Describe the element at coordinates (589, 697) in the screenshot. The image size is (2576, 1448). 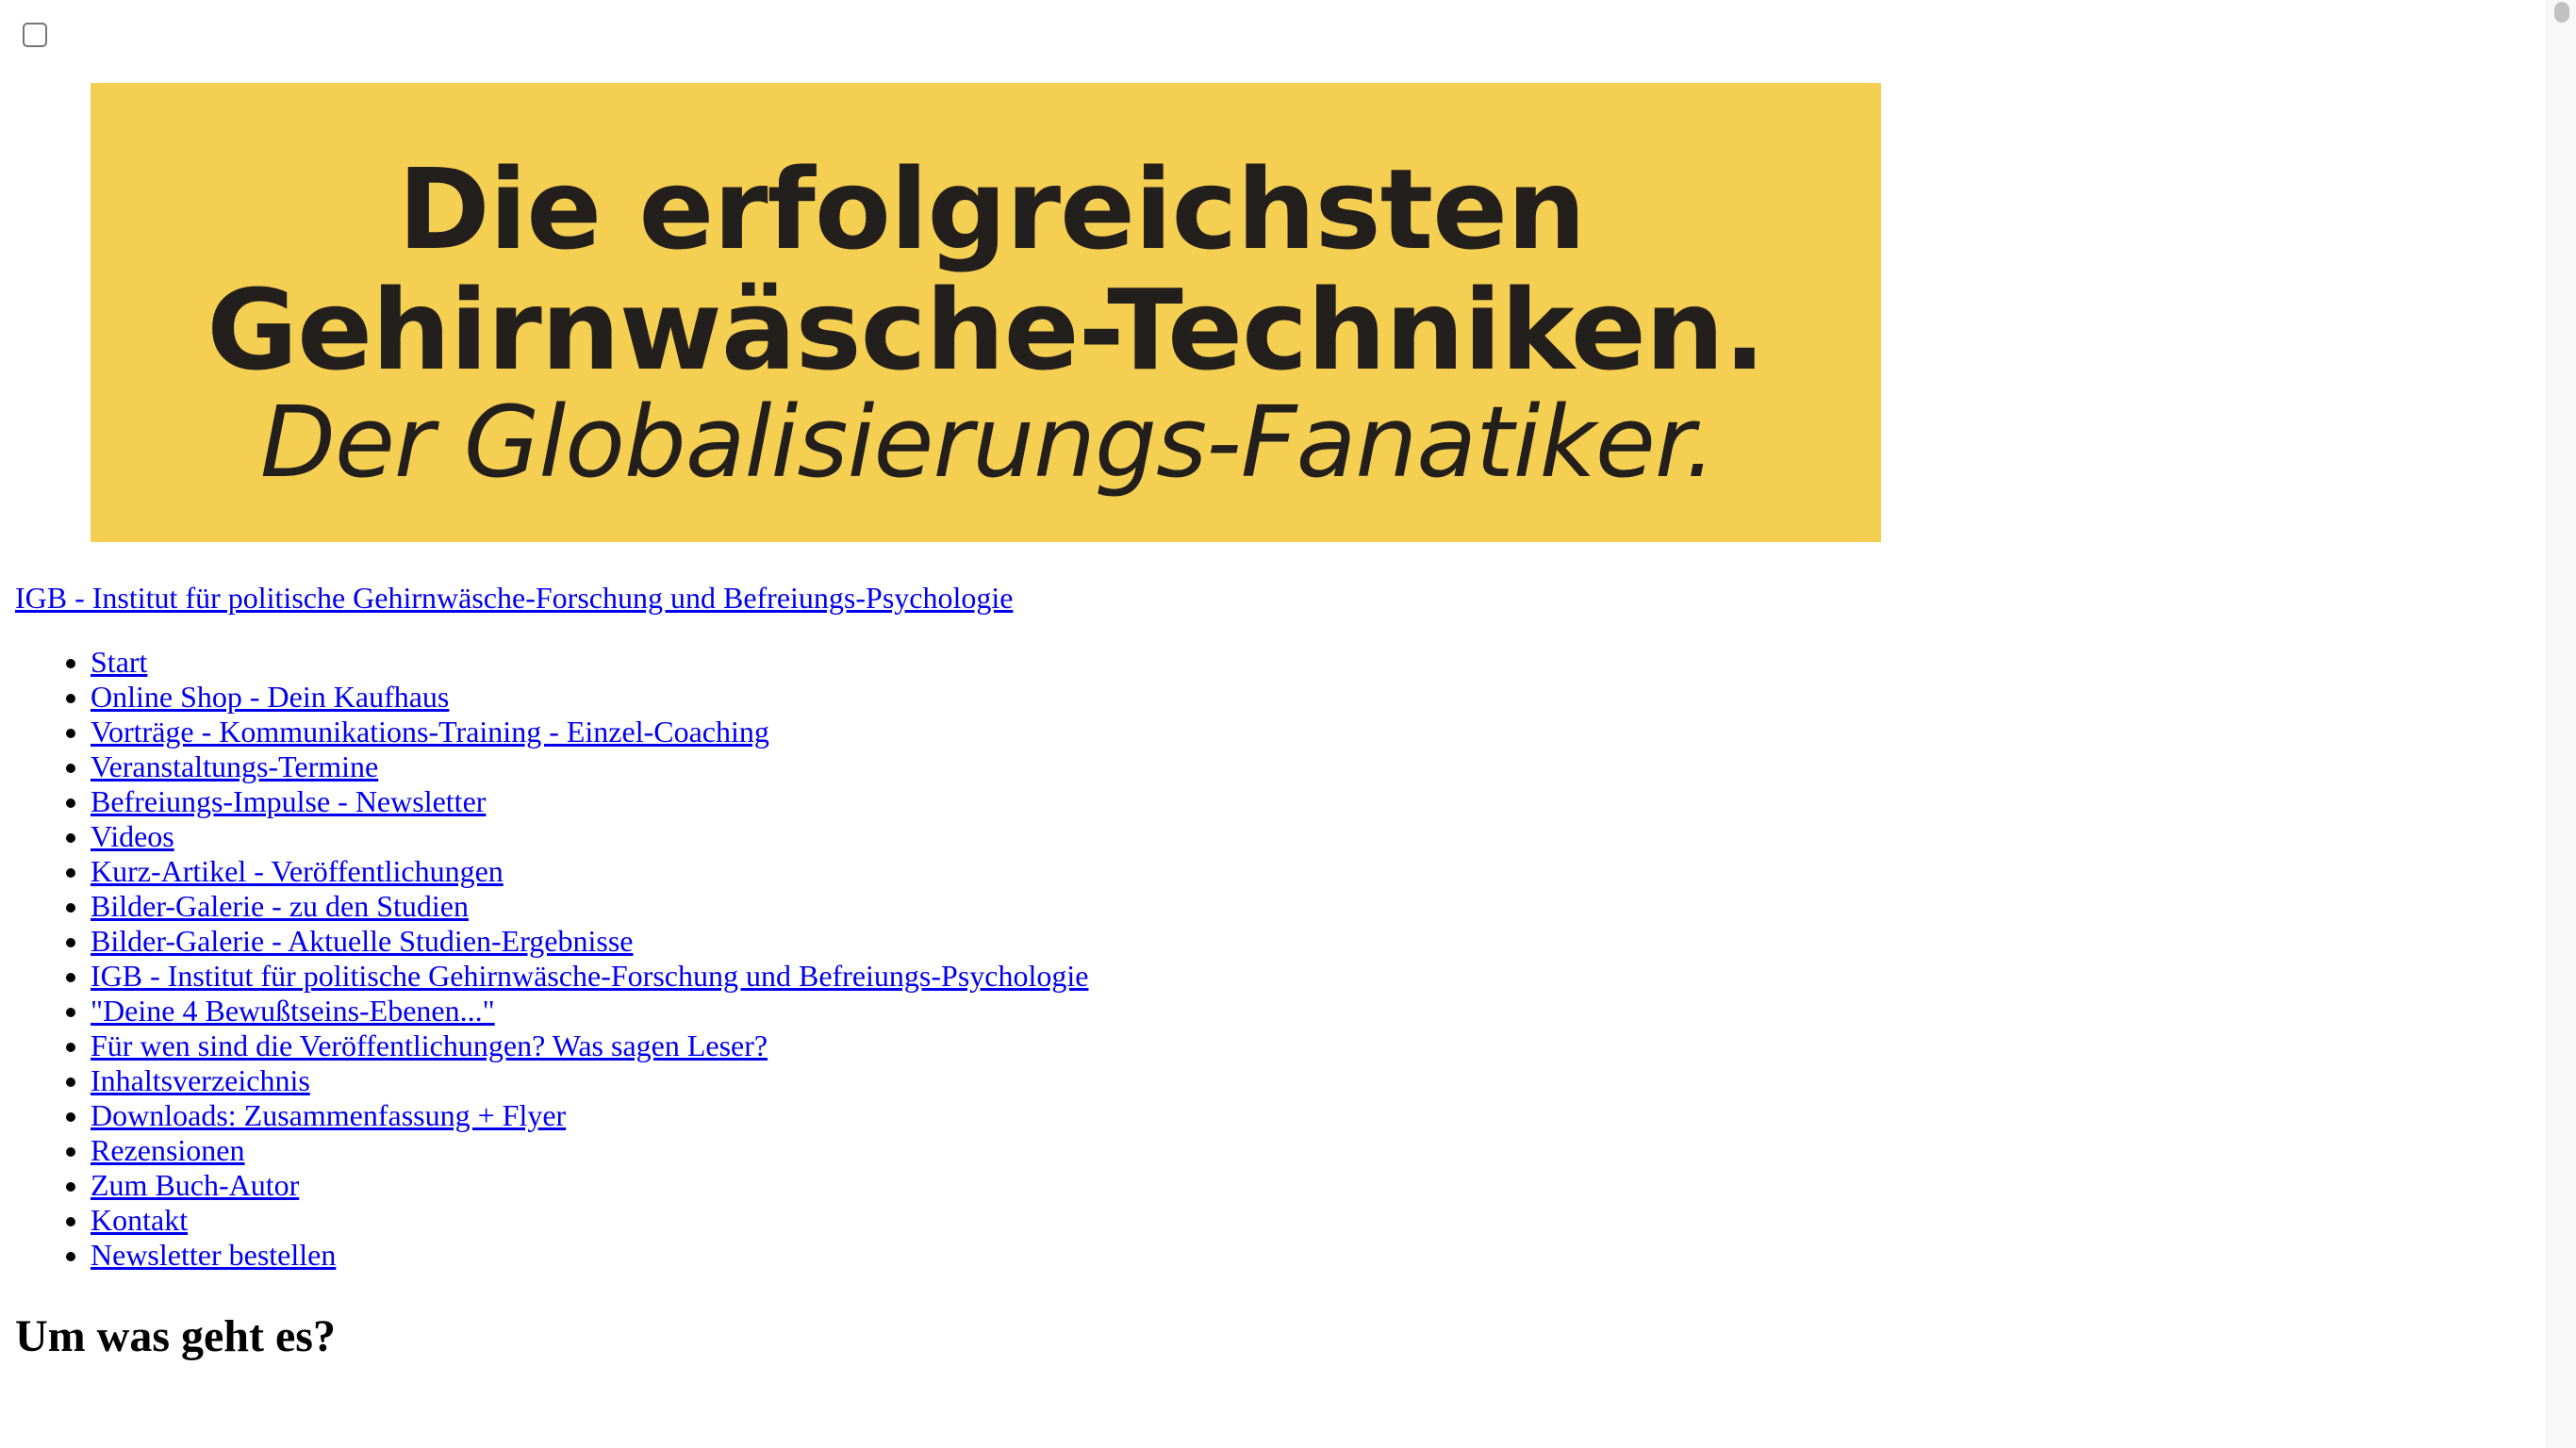
I see `nav-item-online-shop: Online Shop - Dein Kaufhaus` at that location.